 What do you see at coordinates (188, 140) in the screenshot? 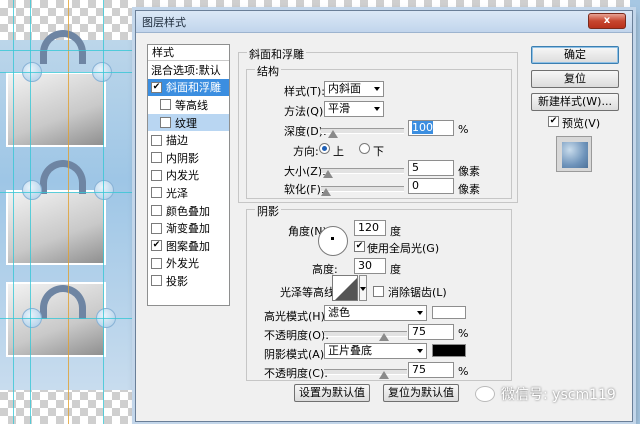
I see `style-item: 描边` at bounding box center [188, 140].